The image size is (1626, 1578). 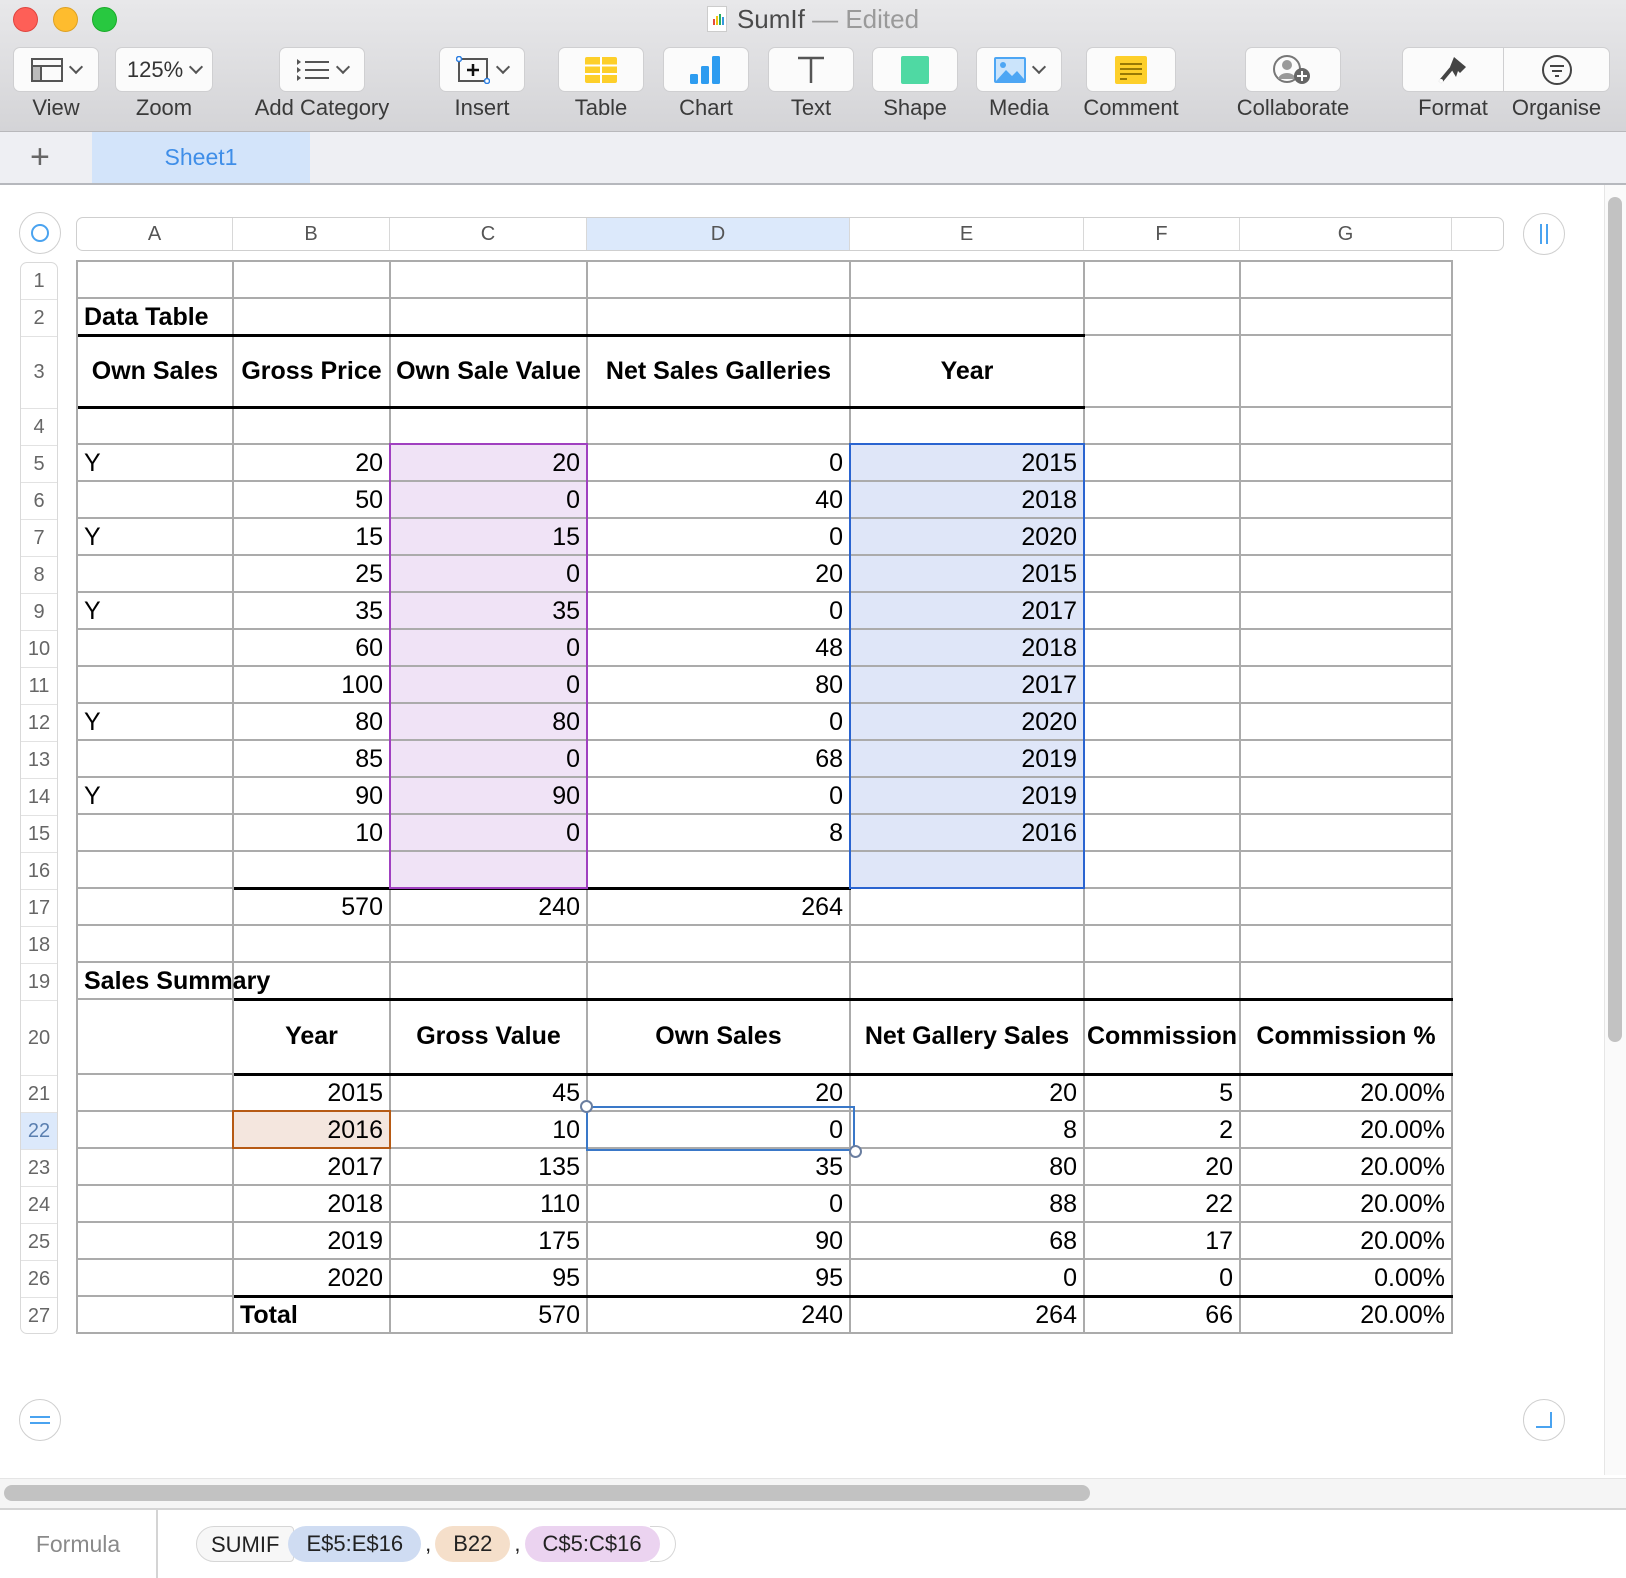 What do you see at coordinates (489, 372) in the screenshot?
I see `data-table-header: Own Sale Value` at bounding box center [489, 372].